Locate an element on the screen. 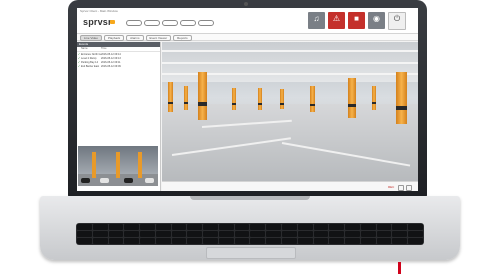 This screenshot has height=279, width=504. lock-icon: ■ is located at coordinates (356, 18).